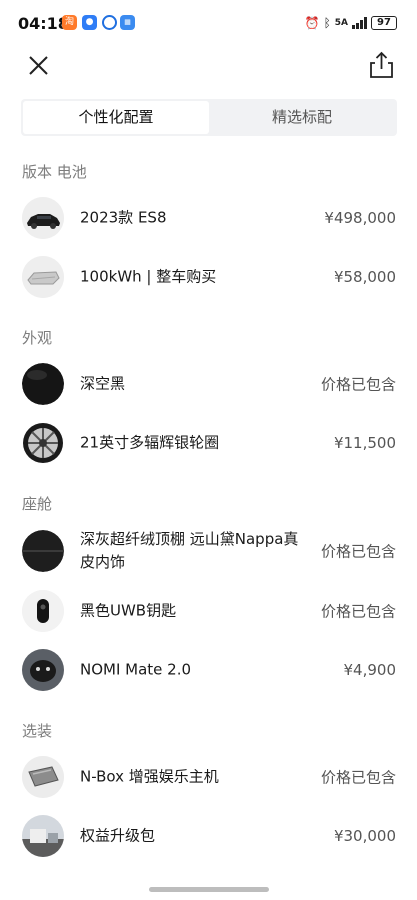 Image resolution: width=417 pixels, height=900 pixels. I want to click on list-item-battery: 100kWh | 整车购买 ¥58,000, so click(208, 277).